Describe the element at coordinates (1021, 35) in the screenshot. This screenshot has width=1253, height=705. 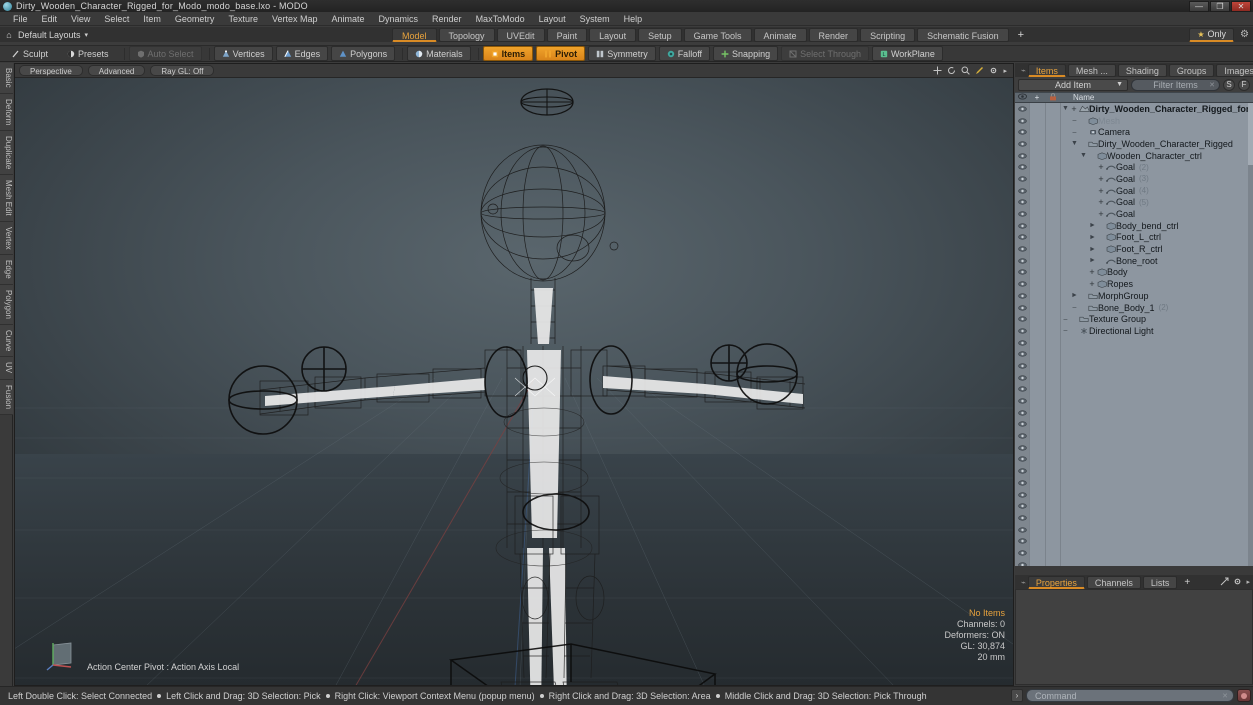
I see `add-layout-tab-button: +` at that location.